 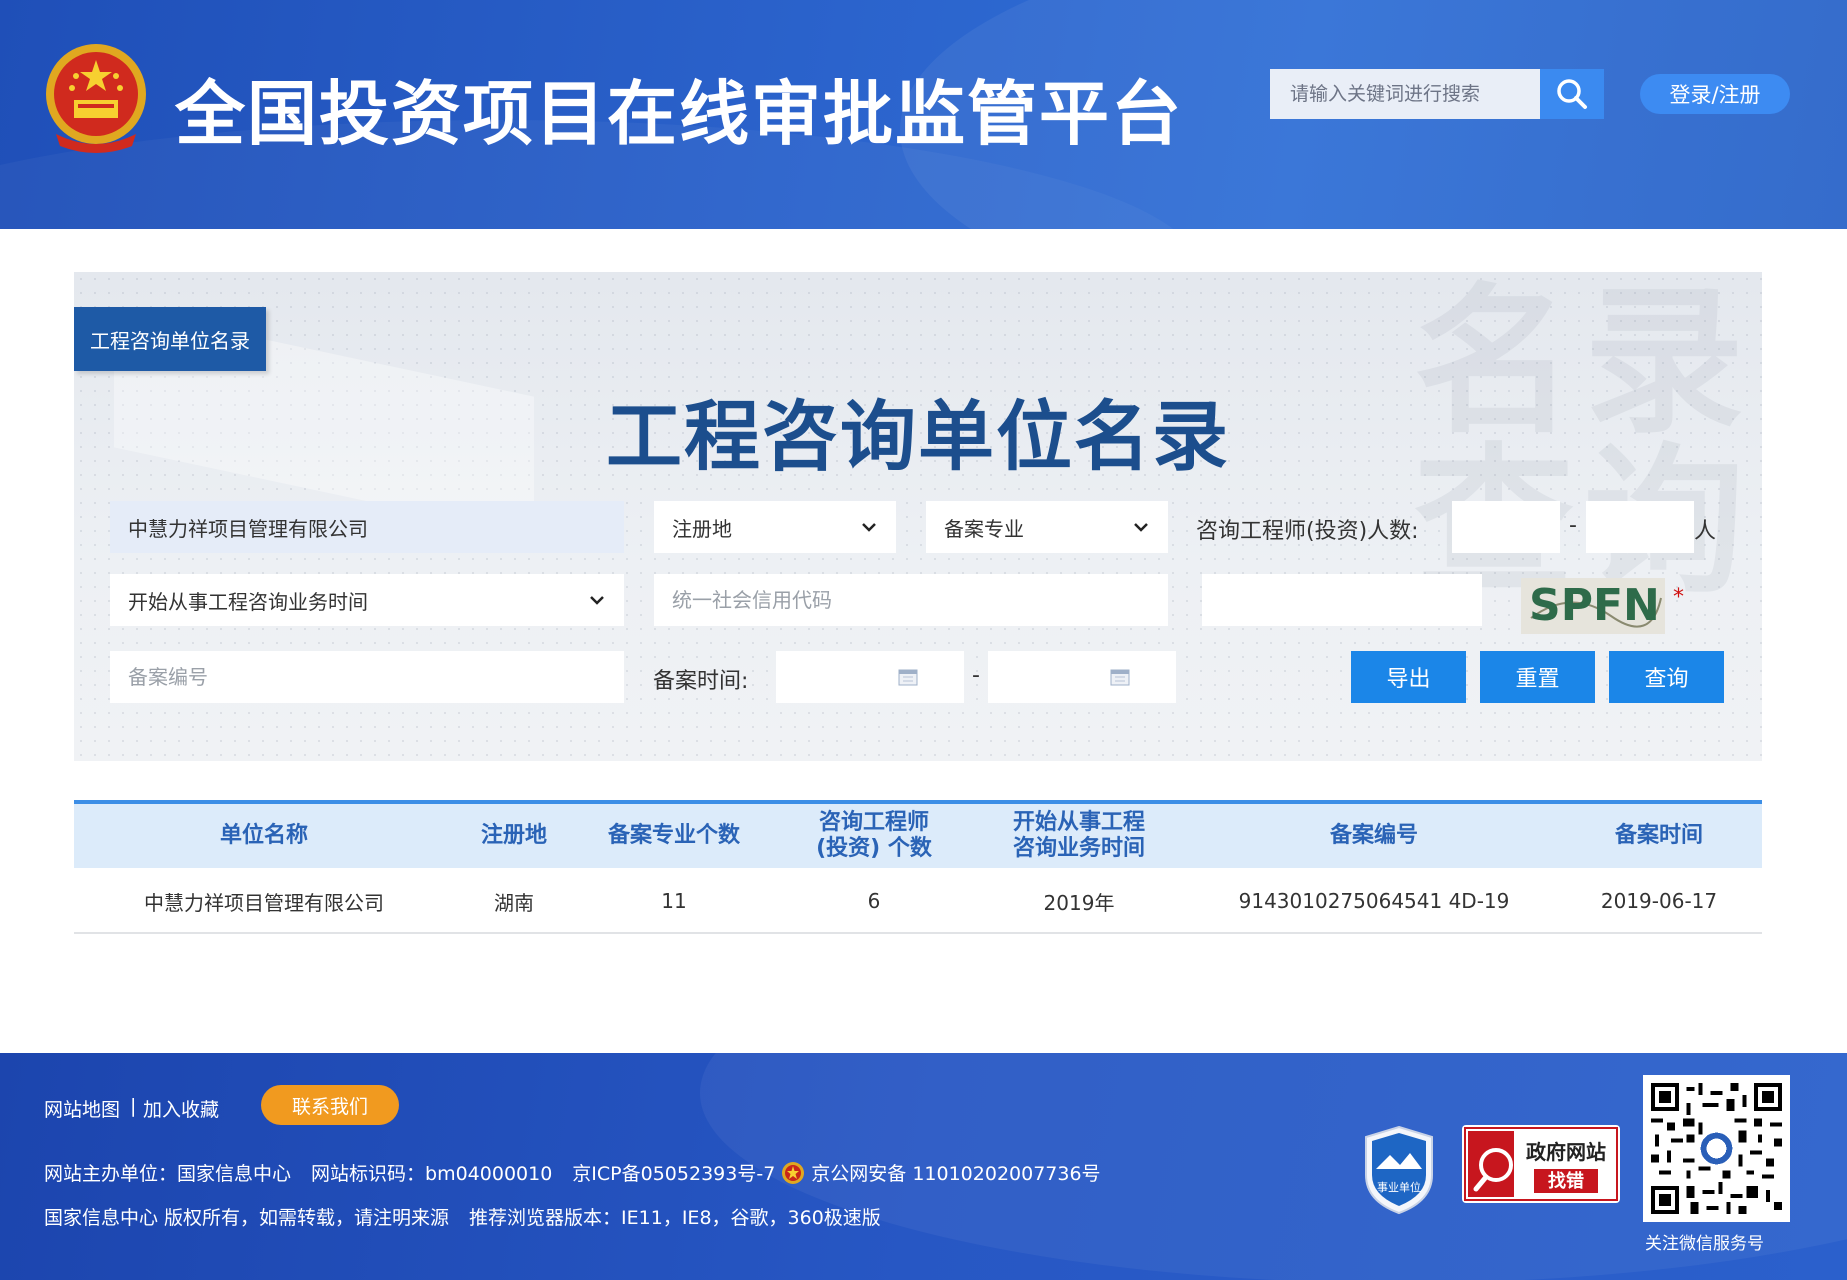 What do you see at coordinates (976, 675) in the screenshot?
I see `date-range-dash: -` at bounding box center [976, 675].